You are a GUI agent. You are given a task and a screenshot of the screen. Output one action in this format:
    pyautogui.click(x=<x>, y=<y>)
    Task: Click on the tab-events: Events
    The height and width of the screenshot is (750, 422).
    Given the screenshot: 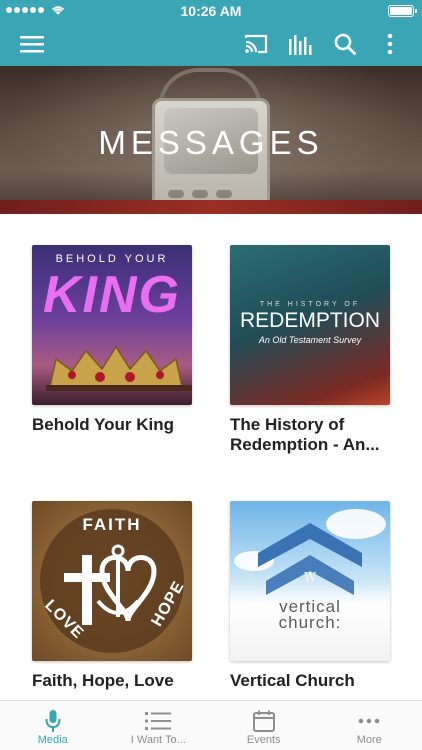 What is the action you would take?
    pyautogui.click(x=264, y=725)
    